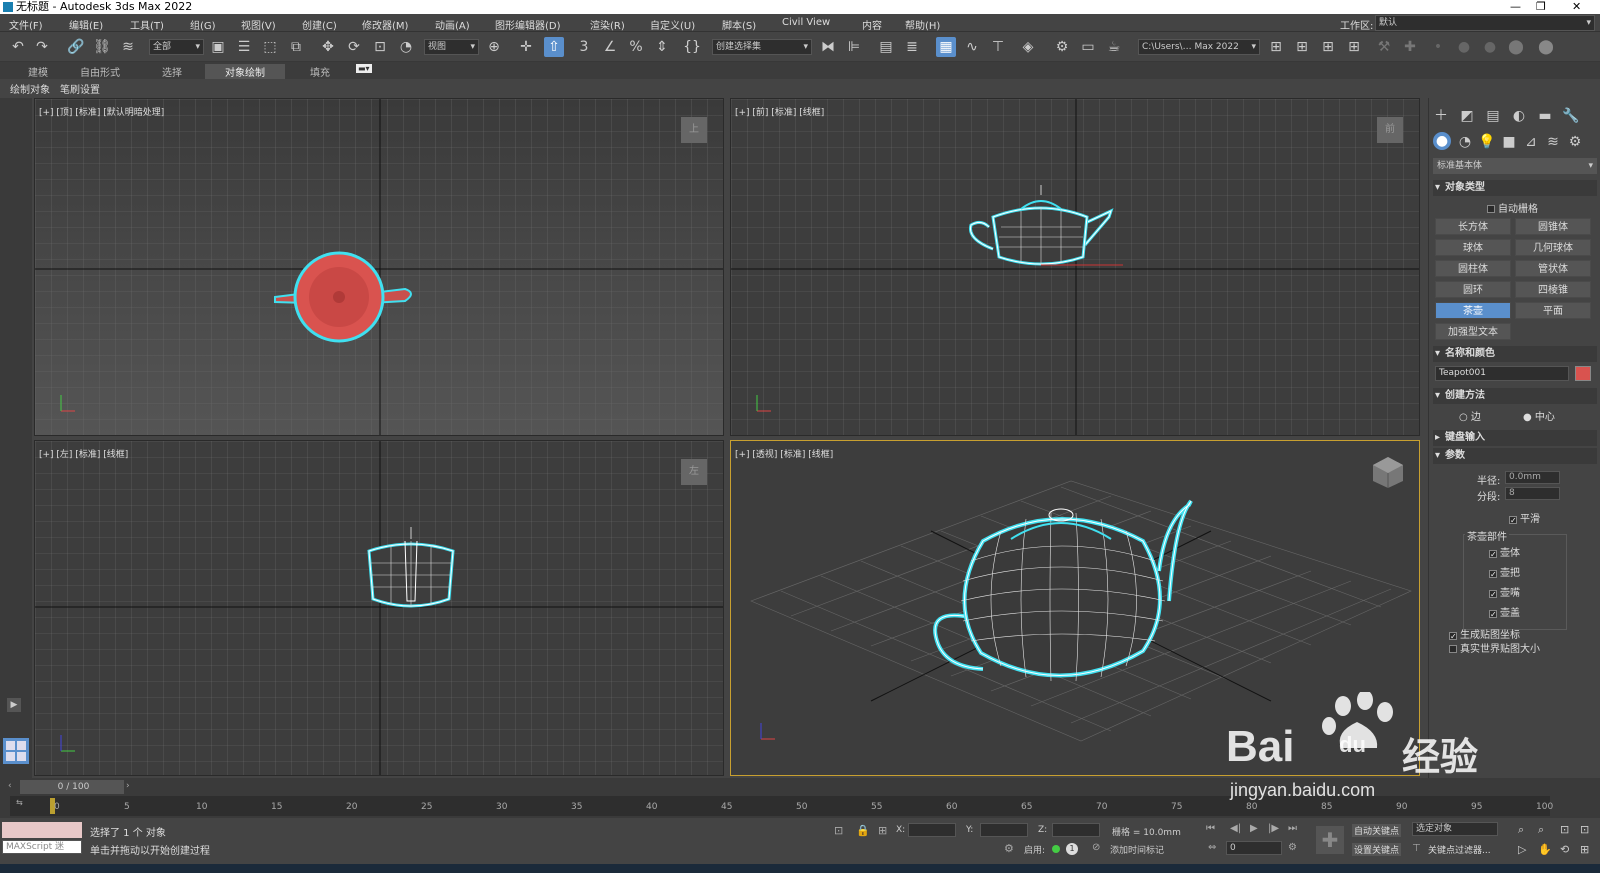  Describe the element at coordinates (1515, 7) in the screenshot. I see `minimize-button: —` at that location.